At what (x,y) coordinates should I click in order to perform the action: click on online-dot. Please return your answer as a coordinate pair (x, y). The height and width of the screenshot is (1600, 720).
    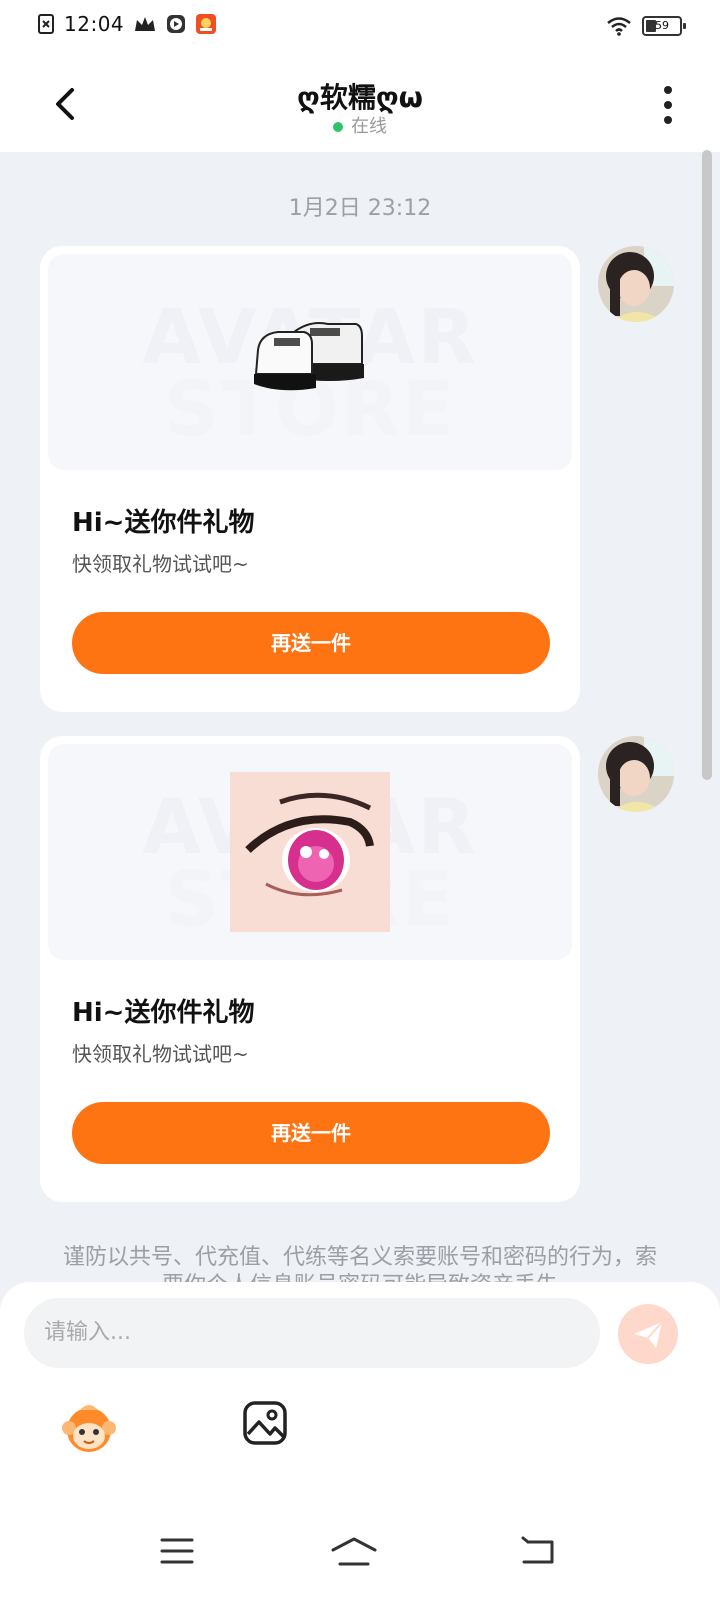
    Looking at the image, I should click on (338, 127).